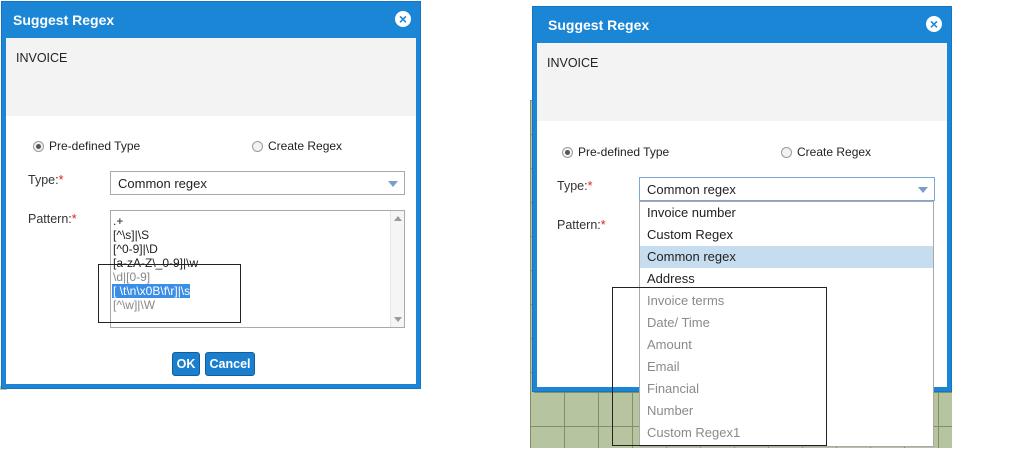 The width and height of the screenshot is (1026, 463). What do you see at coordinates (186, 364) in the screenshot?
I see `ok-button: OK` at bounding box center [186, 364].